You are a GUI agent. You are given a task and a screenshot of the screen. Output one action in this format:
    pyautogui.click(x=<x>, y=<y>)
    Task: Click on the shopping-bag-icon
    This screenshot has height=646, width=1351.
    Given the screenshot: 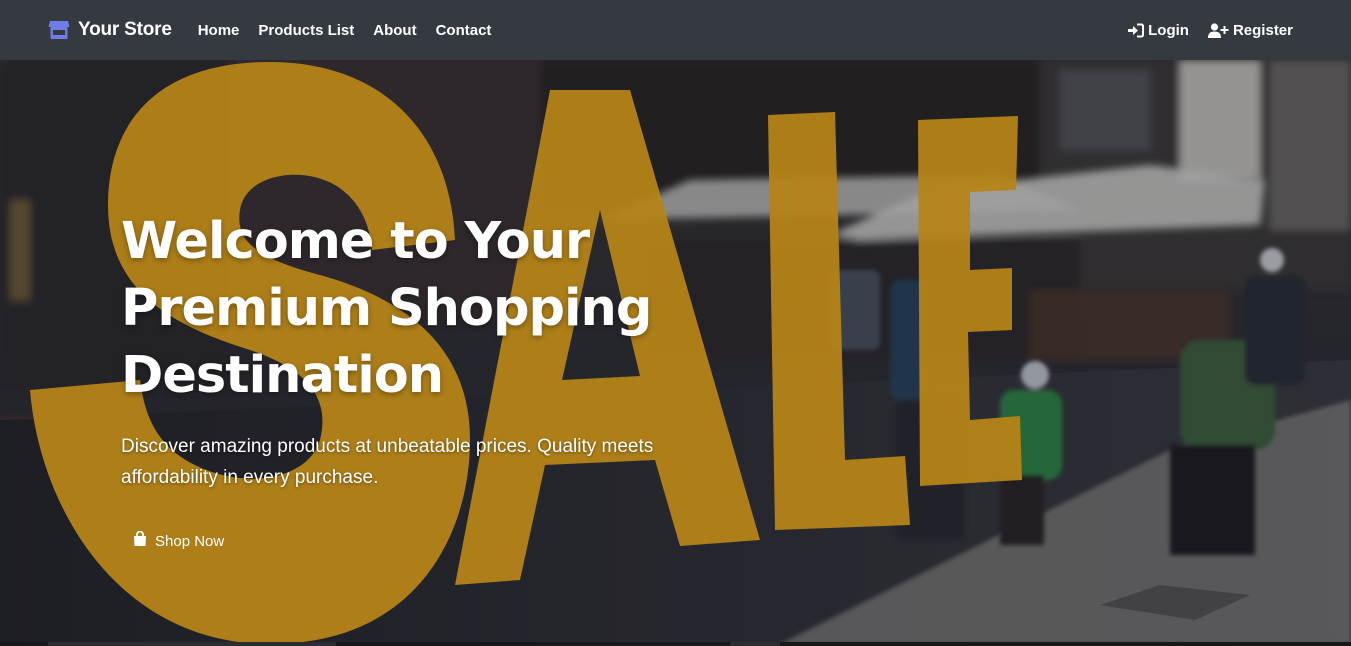 What is the action you would take?
    pyautogui.click(x=140, y=540)
    